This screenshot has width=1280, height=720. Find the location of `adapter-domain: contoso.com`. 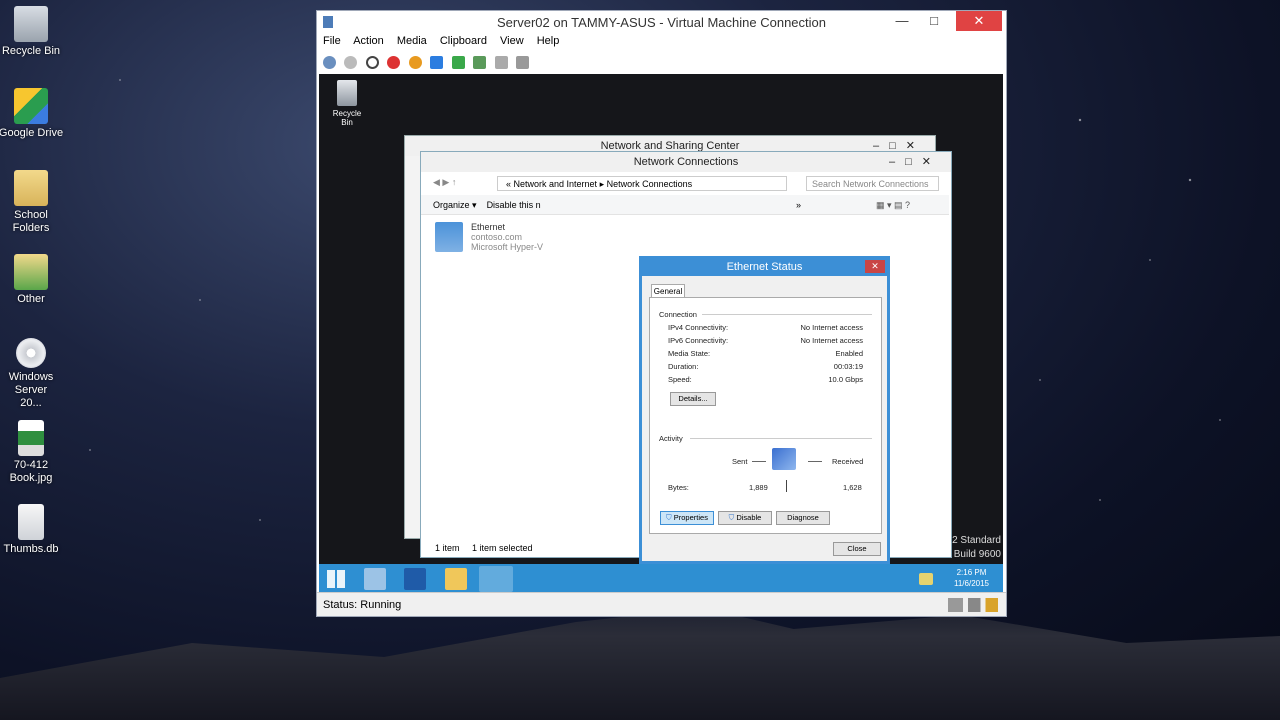

adapter-domain: contoso.com is located at coordinates (497, 237).